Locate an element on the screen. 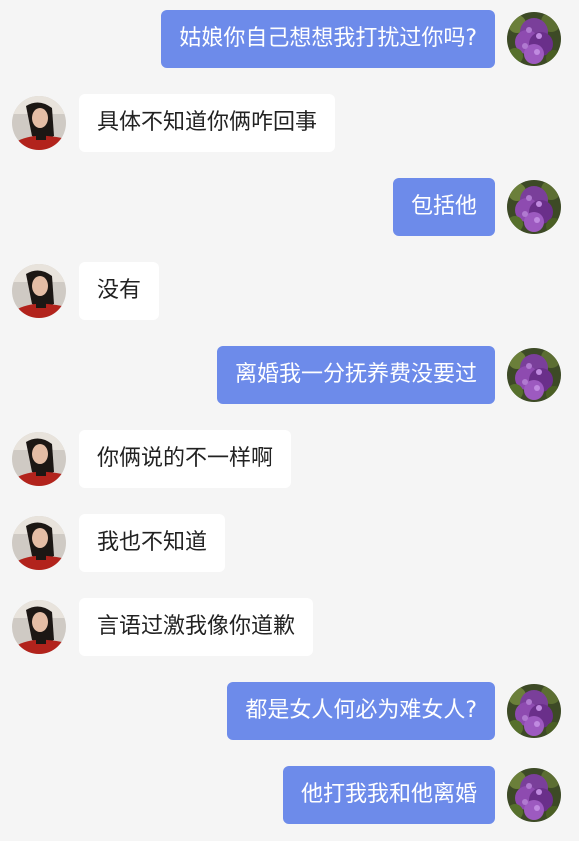  message-row-incoming: 具体不知道你俩咋回事 is located at coordinates (289, 124).